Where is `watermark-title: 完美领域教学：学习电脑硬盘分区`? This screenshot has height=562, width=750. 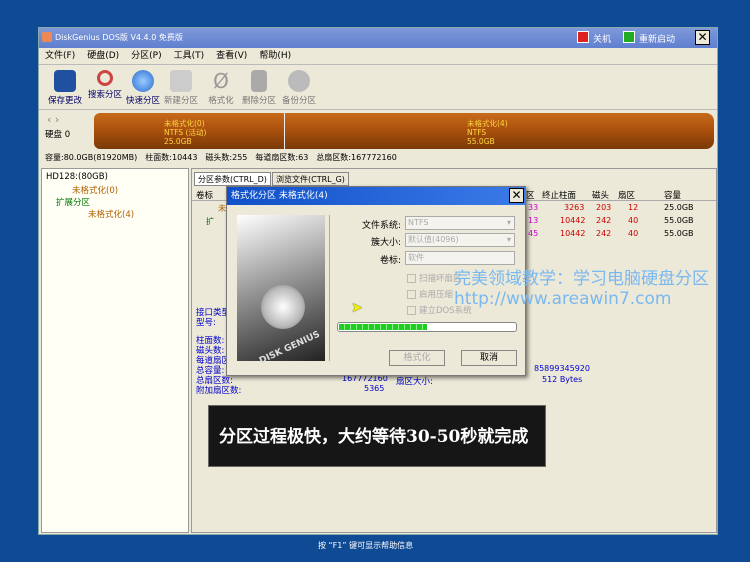 watermark-title: 完美领域教学：学习电脑硬盘分区 is located at coordinates (581, 279).